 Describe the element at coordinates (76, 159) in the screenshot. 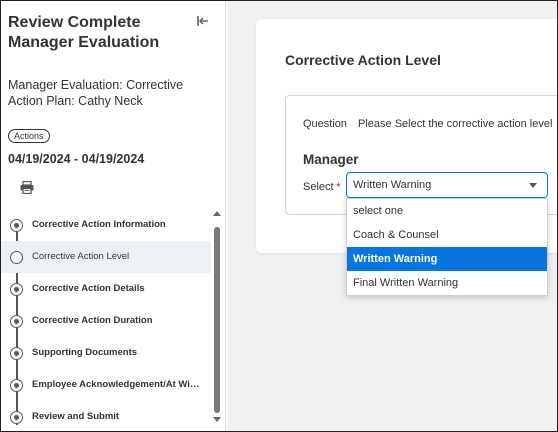

I see `date-range: 04/19/2024 - 04/19/2024` at that location.